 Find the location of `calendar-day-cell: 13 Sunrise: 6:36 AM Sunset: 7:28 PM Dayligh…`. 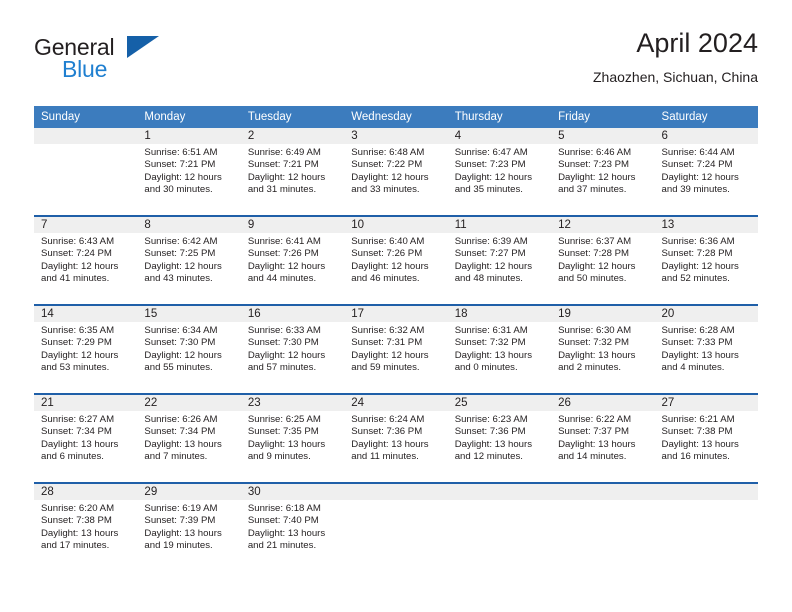

calendar-day-cell: 13 Sunrise: 6:36 AM Sunset: 7:28 PM Dayligh… is located at coordinates (706, 260).